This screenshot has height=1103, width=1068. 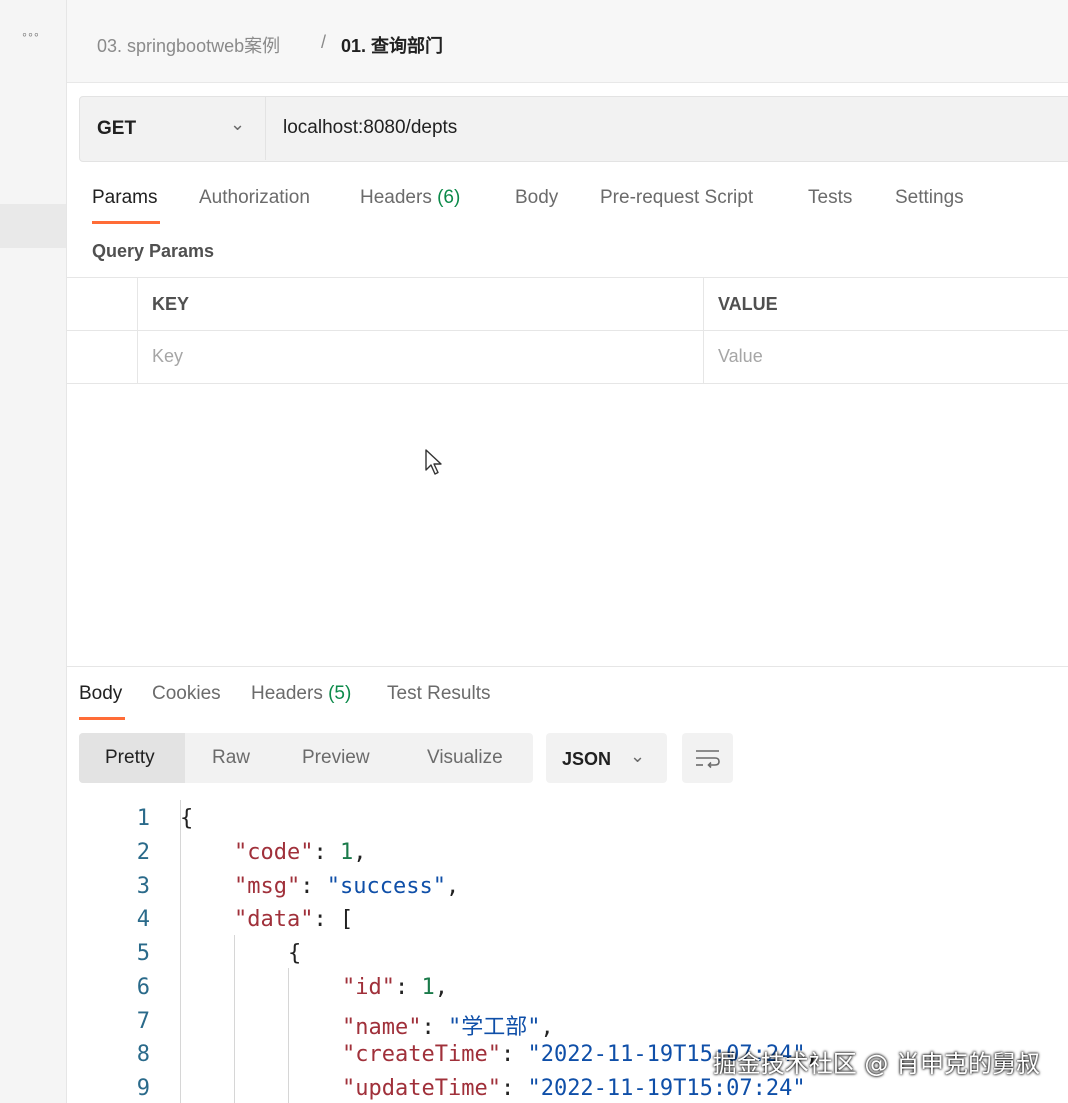 I want to click on view-mode-visualize: Visualize, so click(x=465, y=758).